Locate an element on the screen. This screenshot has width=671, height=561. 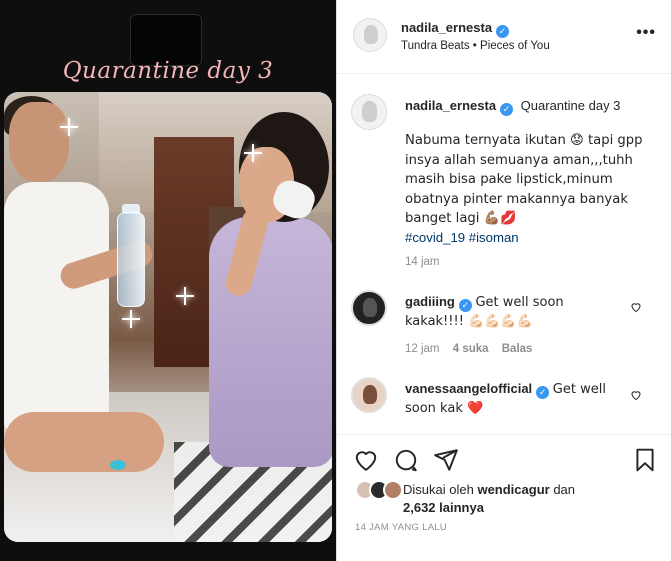
comment-username: gadiiing is located at coordinates (430, 301).